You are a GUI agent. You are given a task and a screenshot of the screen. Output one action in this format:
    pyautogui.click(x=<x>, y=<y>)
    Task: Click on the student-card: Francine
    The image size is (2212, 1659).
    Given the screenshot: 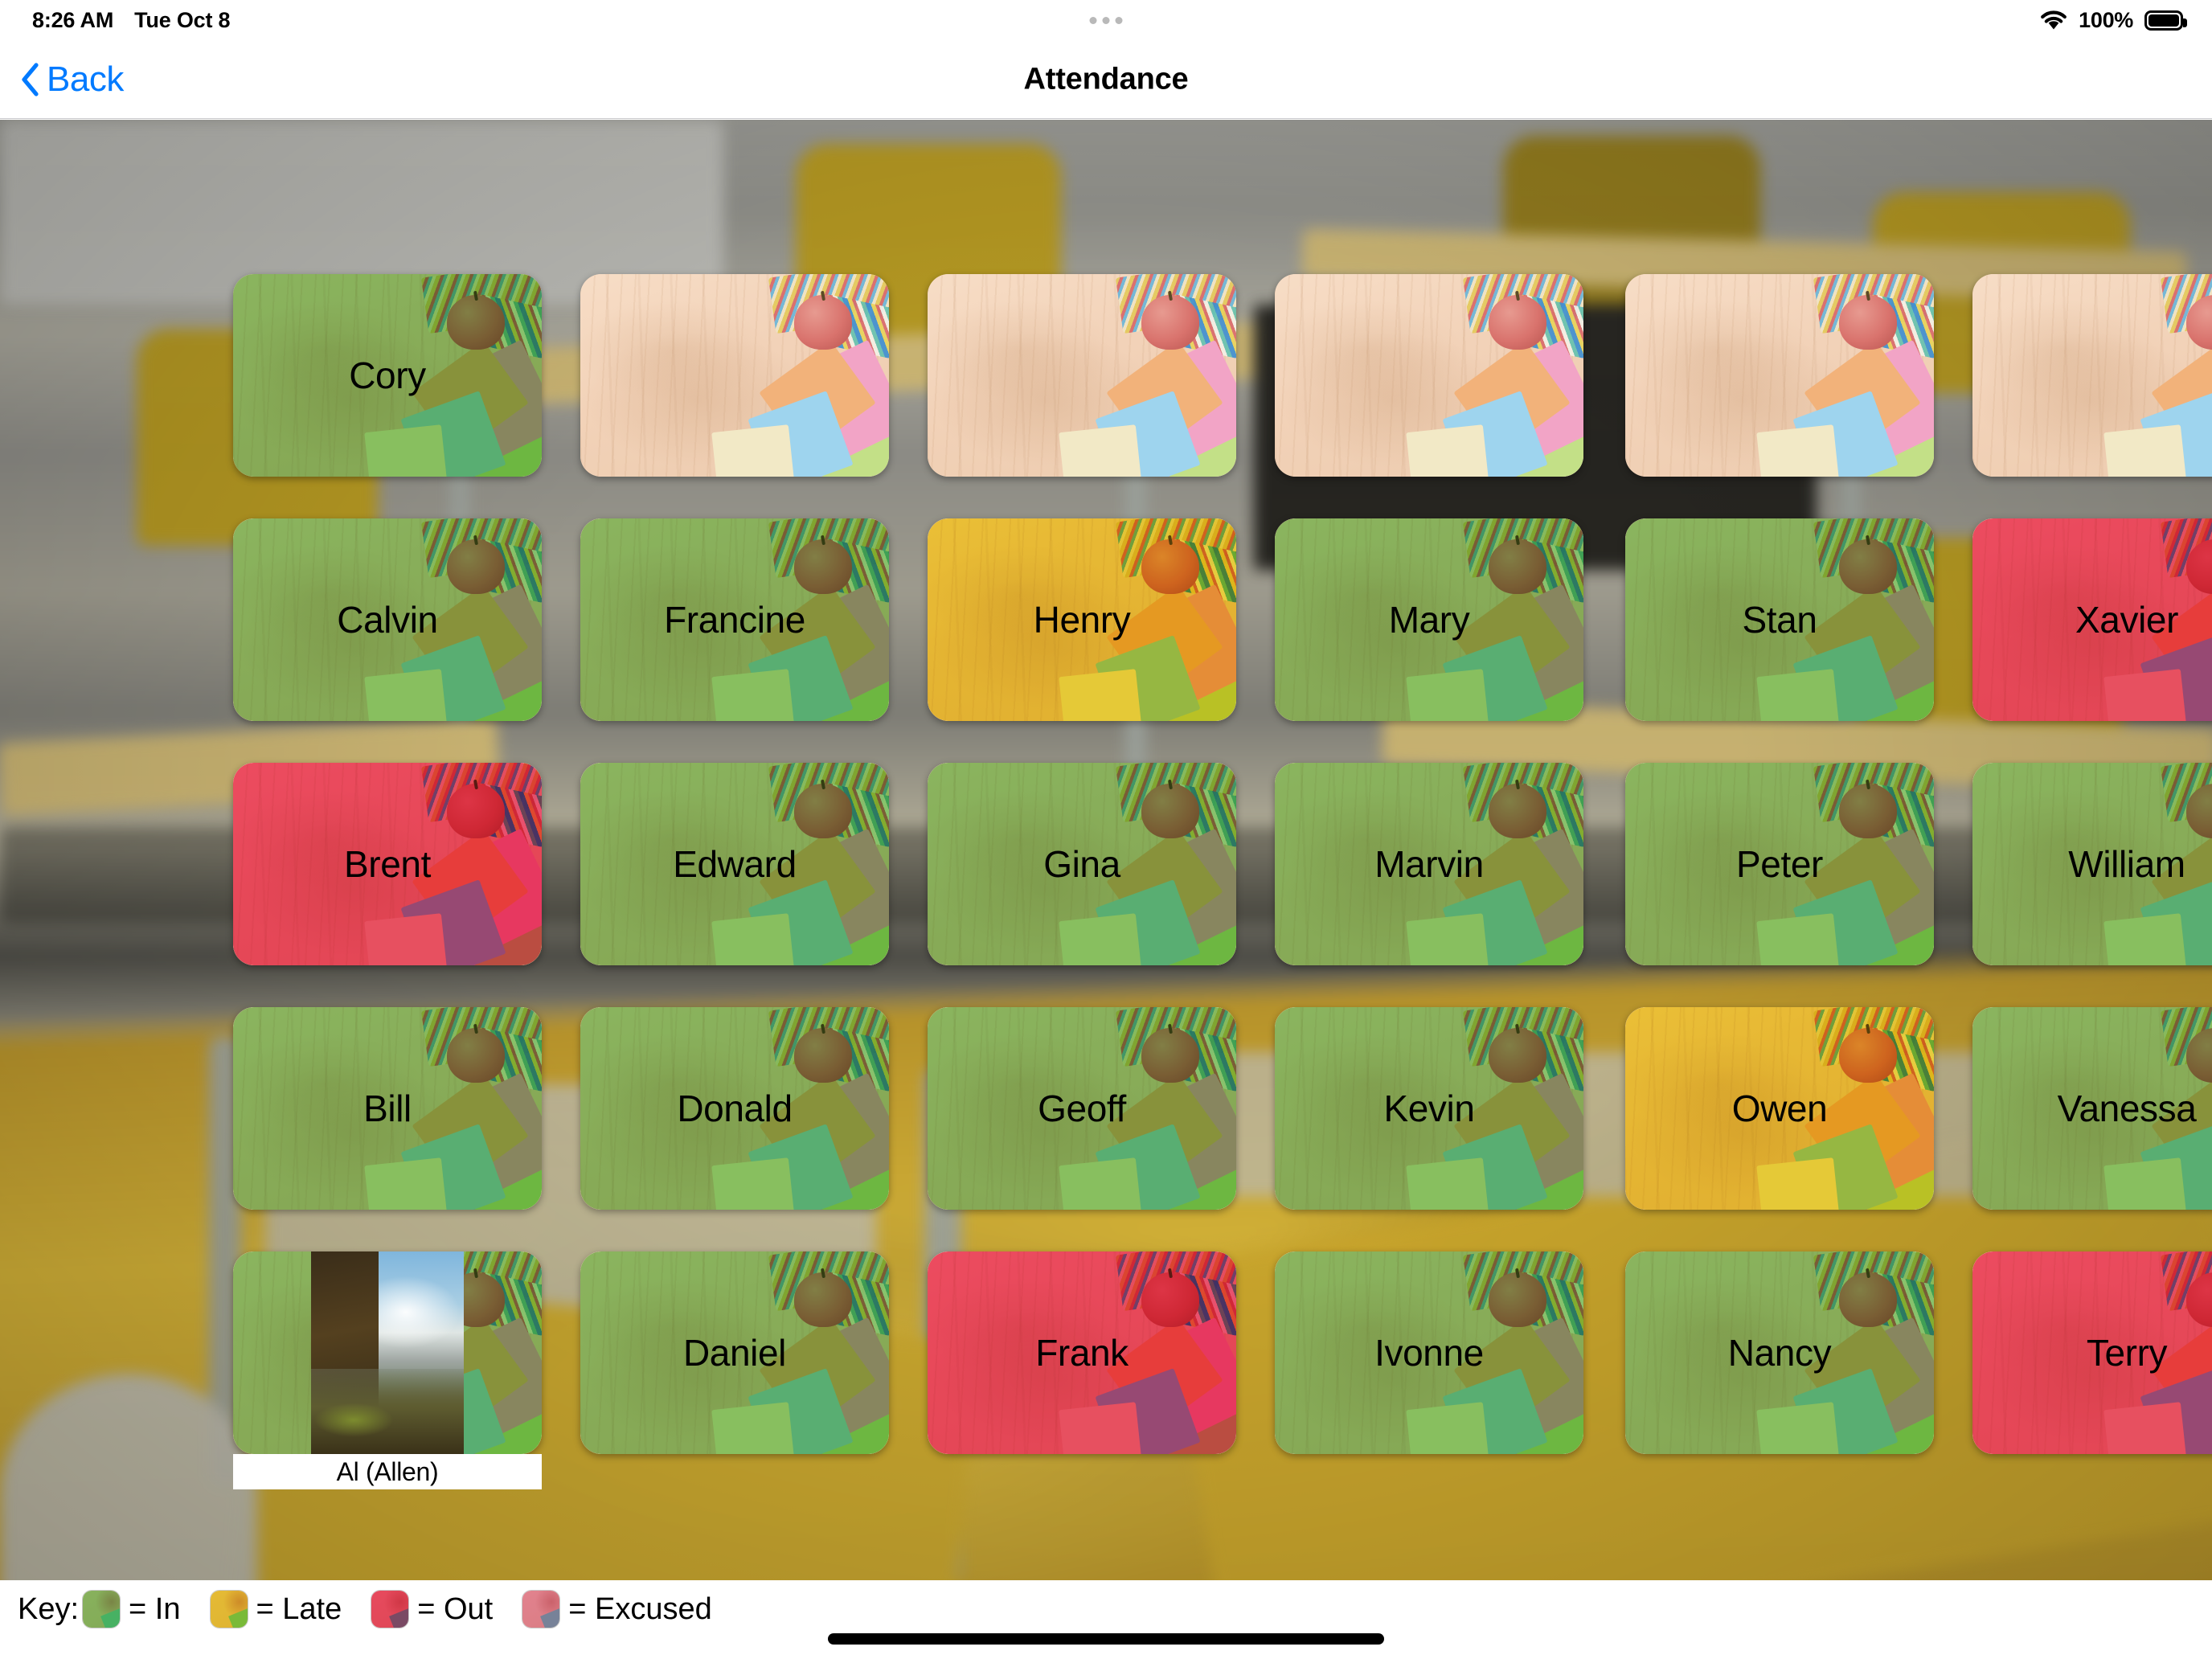 What is the action you would take?
    pyautogui.click(x=734, y=619)
    